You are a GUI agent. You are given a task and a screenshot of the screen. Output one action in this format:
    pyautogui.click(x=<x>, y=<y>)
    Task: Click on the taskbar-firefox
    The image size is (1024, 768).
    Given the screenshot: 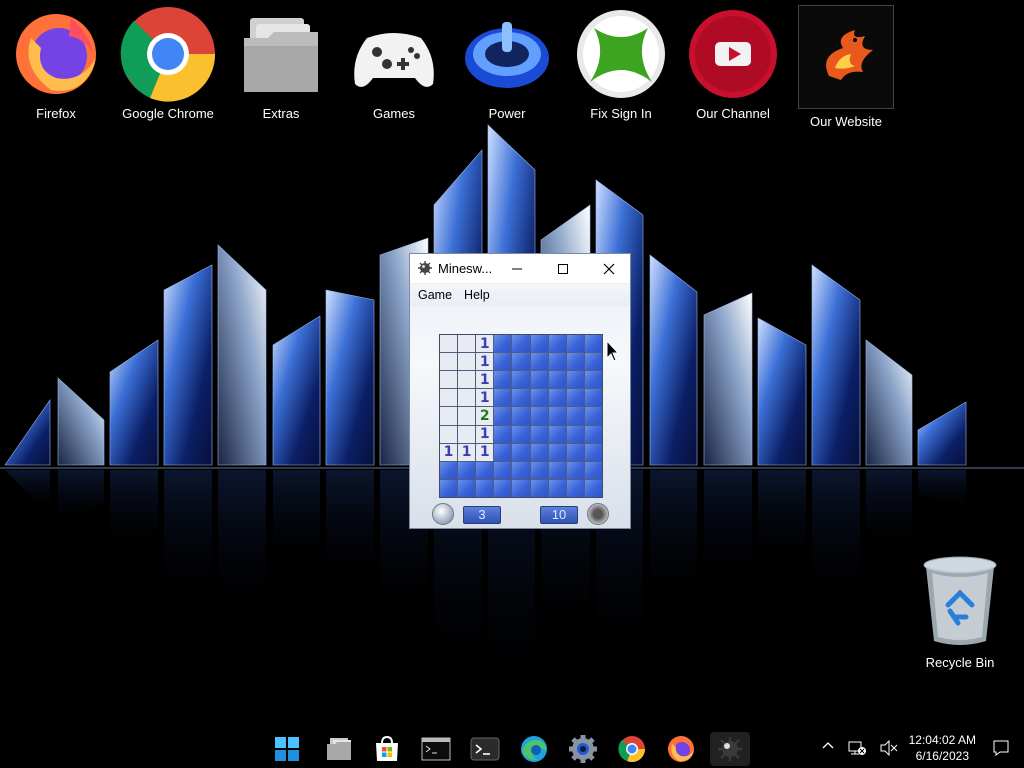 What is the action you would take?
    pyautogui.click(x=681, y=749)
    